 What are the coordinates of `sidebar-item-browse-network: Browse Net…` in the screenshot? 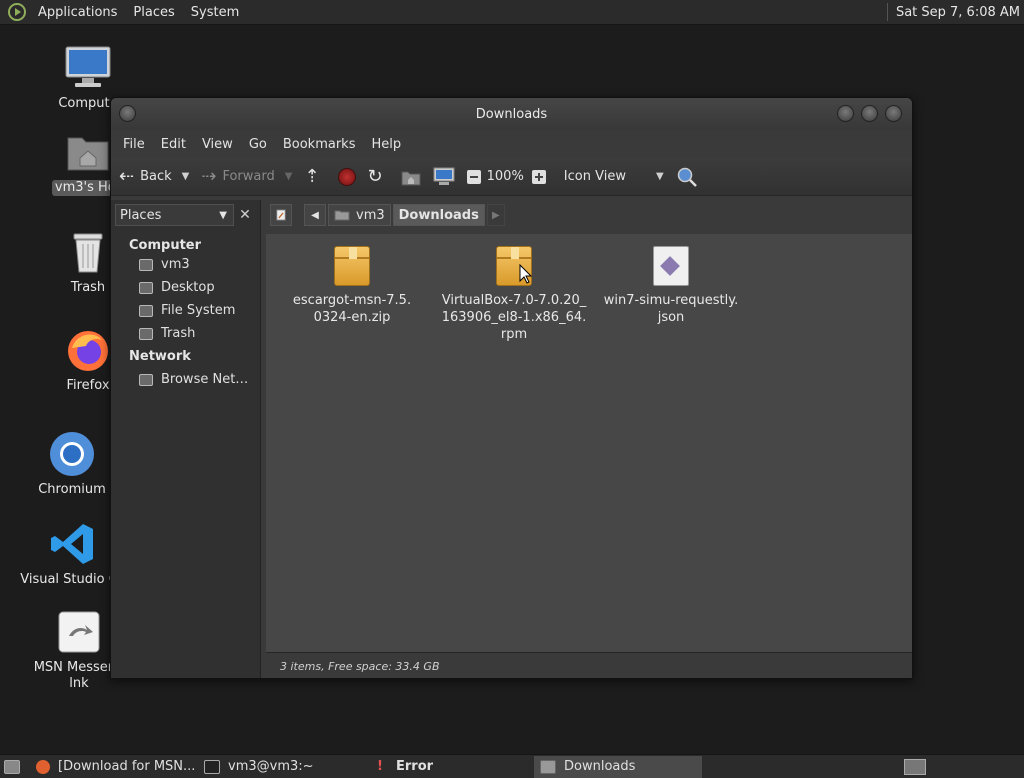 It's located at (185, 379).